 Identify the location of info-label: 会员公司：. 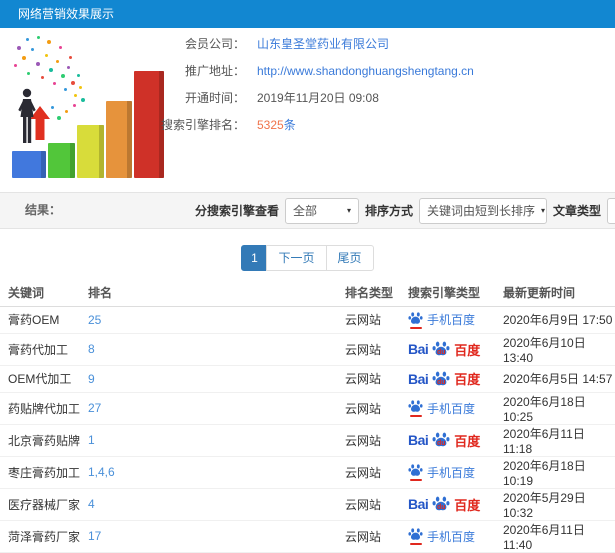
(214, 44).